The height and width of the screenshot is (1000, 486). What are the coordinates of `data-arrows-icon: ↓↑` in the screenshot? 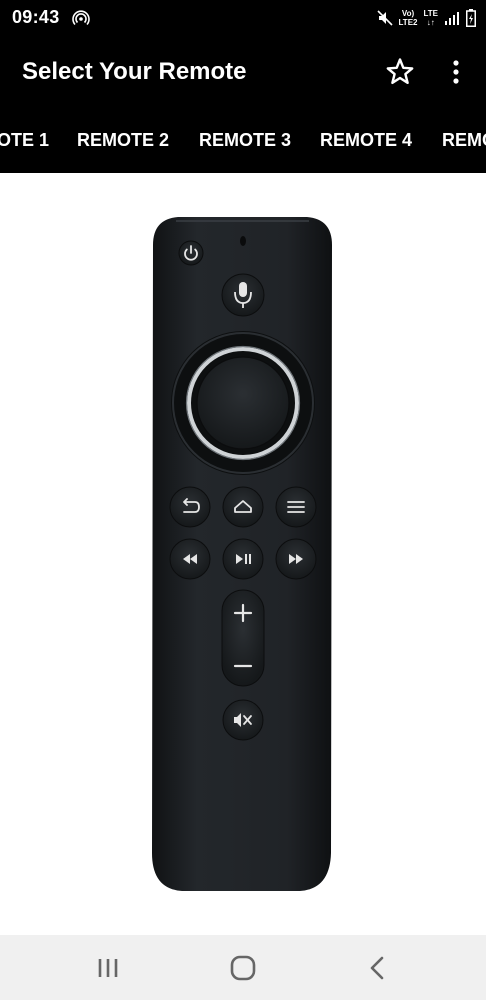 It's located at (430, 22).